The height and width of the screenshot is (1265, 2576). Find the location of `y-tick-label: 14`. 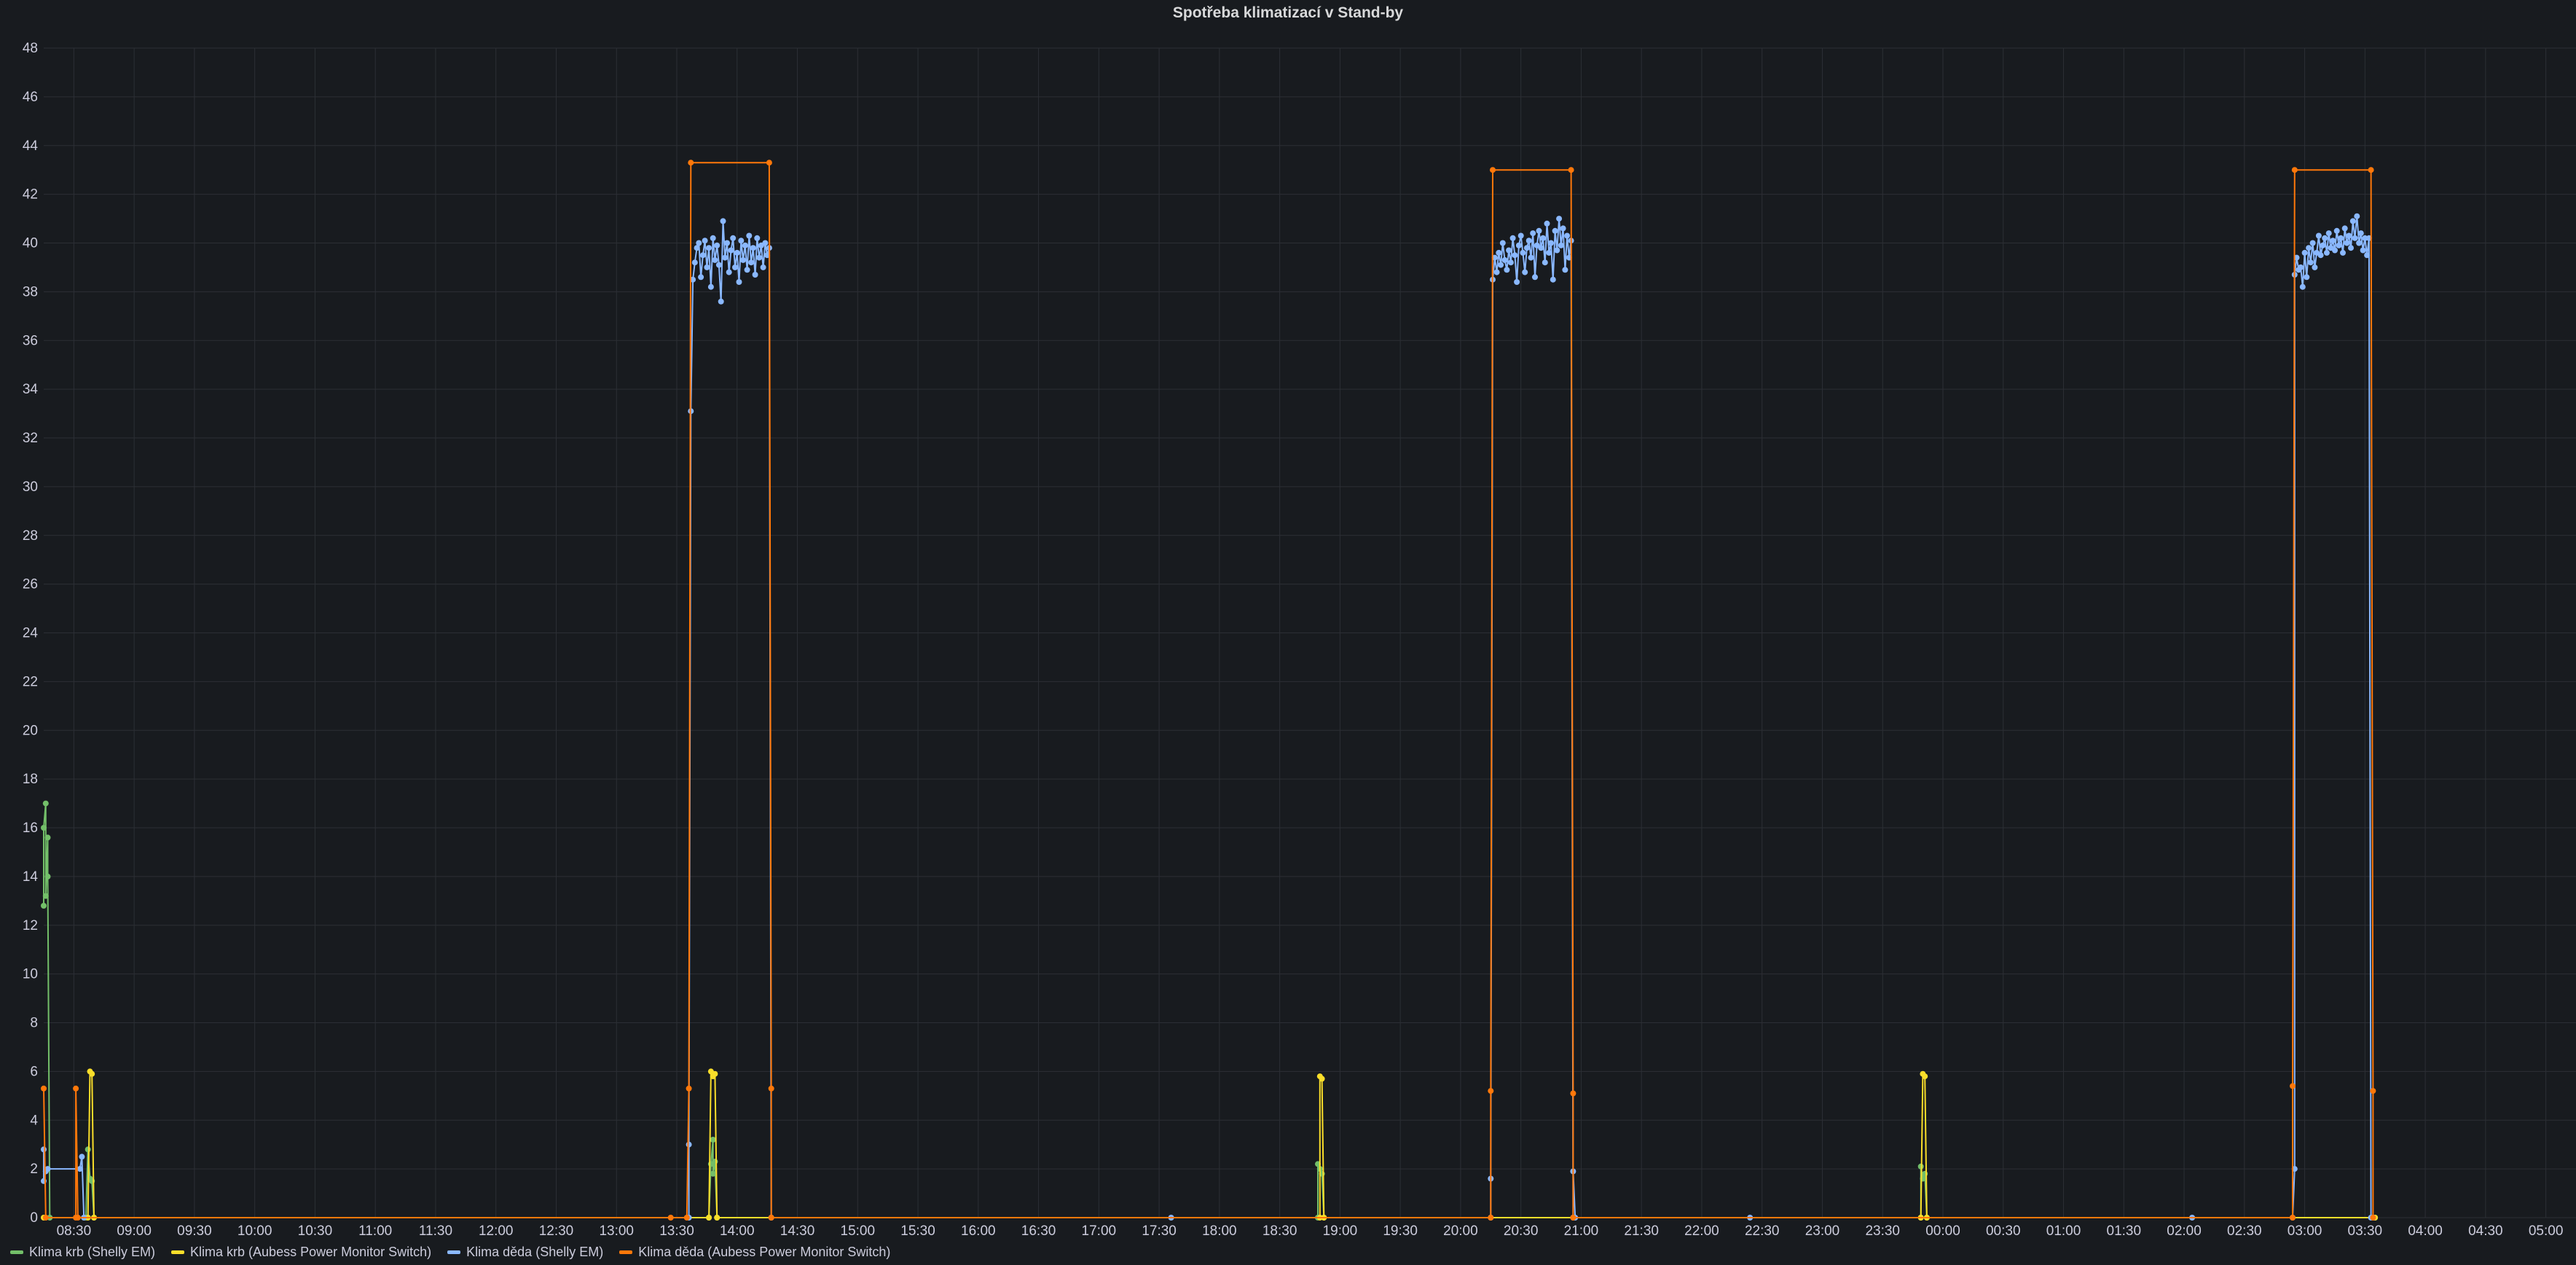

y-tick-label: 14 is located at coordinates (31, 877).